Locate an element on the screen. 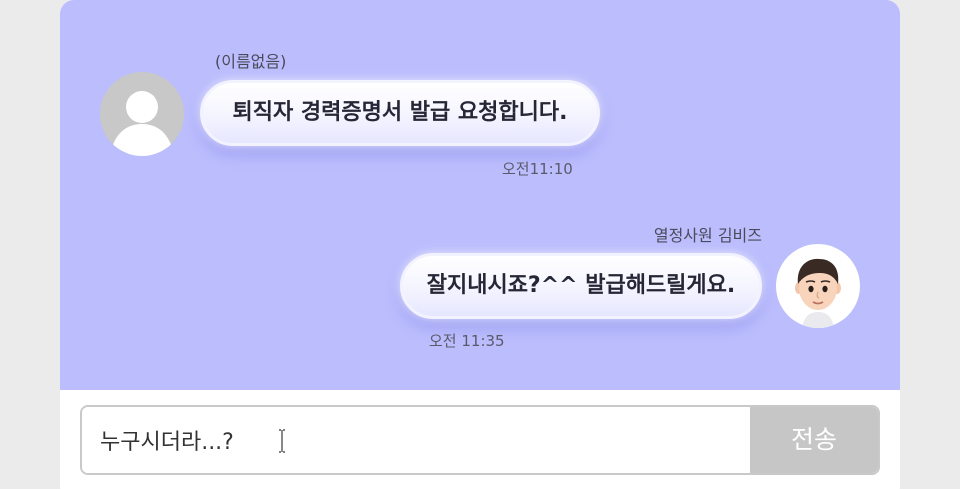 The height and width of the screenshot is (489, 960). outgoing-message-time: 오전 11:35 is located at coordinates (467, 341).